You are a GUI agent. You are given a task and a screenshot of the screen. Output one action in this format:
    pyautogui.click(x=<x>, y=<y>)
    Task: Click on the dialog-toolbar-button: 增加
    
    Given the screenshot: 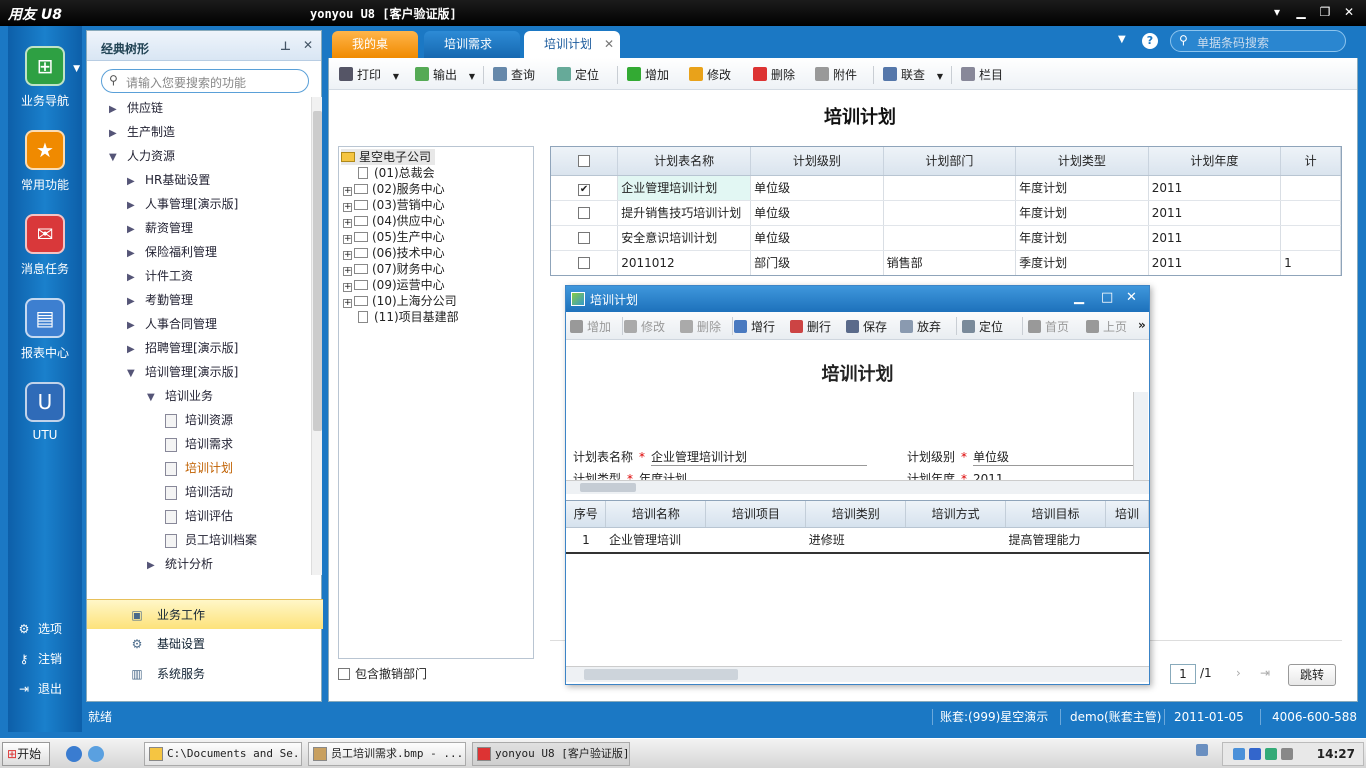 What is the action you would take?
    pyautogui.click(x=590, y=326)
    